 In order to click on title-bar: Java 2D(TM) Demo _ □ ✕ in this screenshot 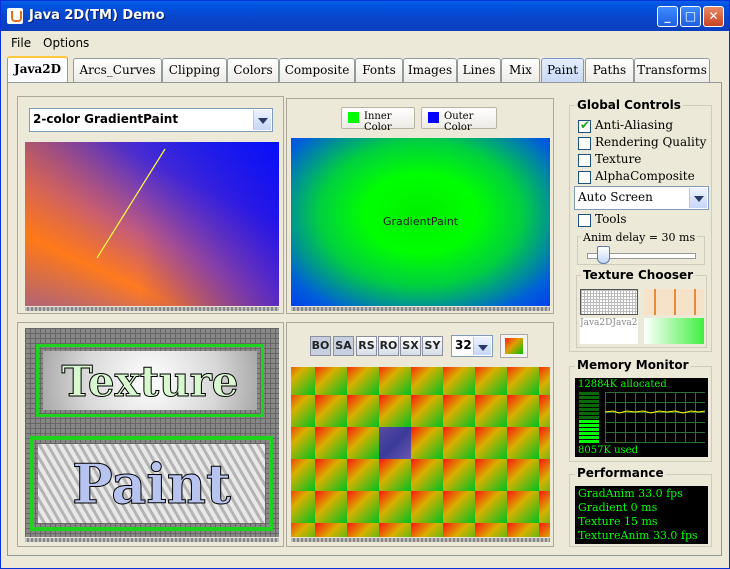, I will do `click(365, 16)`.